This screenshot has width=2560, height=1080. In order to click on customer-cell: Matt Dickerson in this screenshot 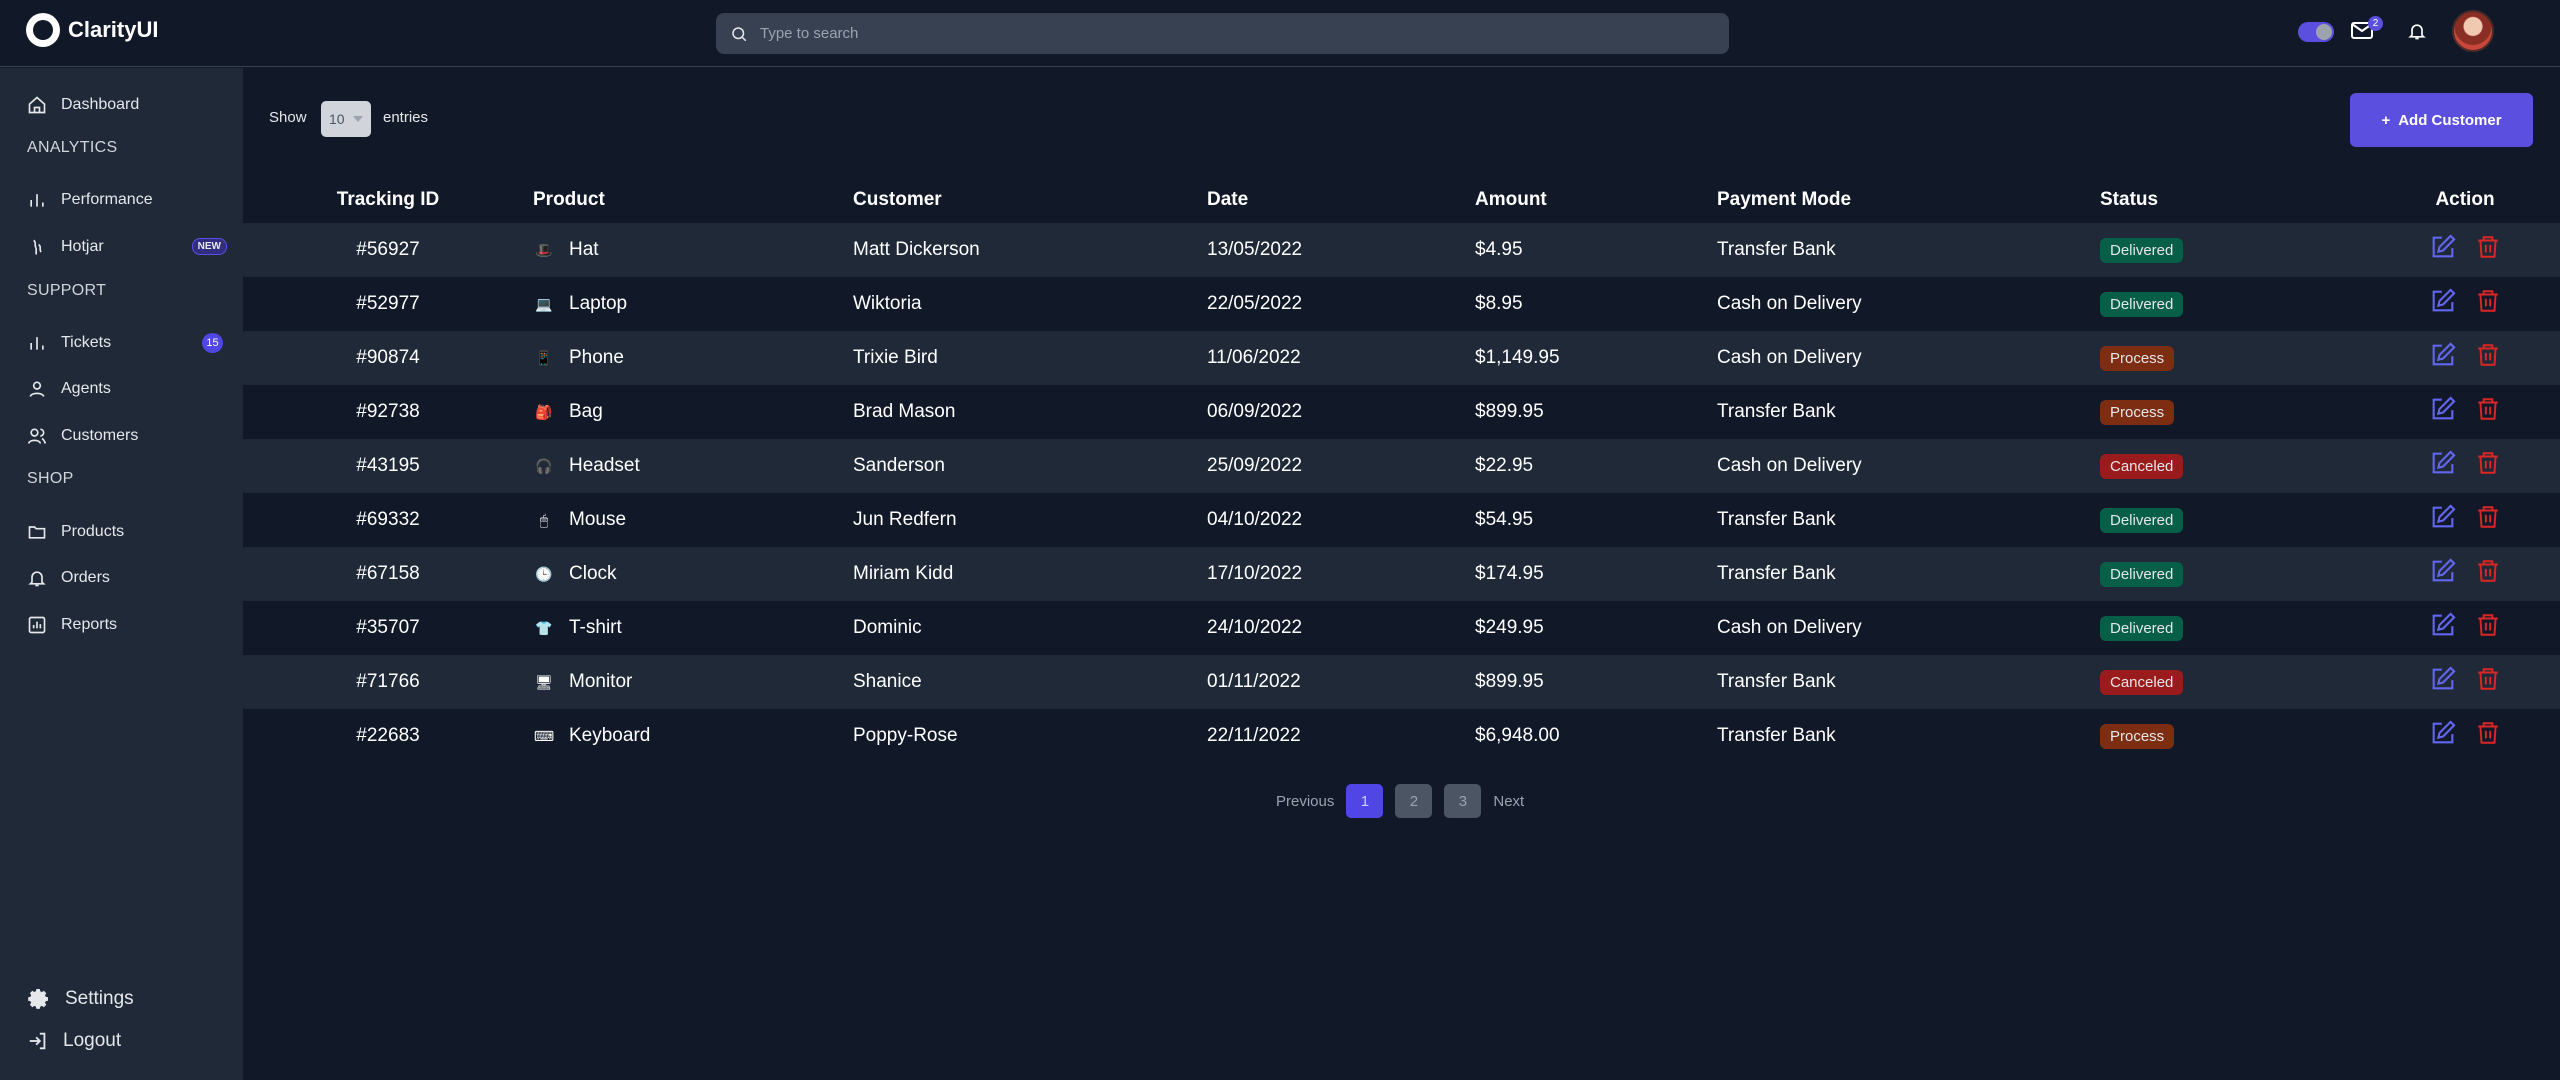, I will do `click(916, 249)`.